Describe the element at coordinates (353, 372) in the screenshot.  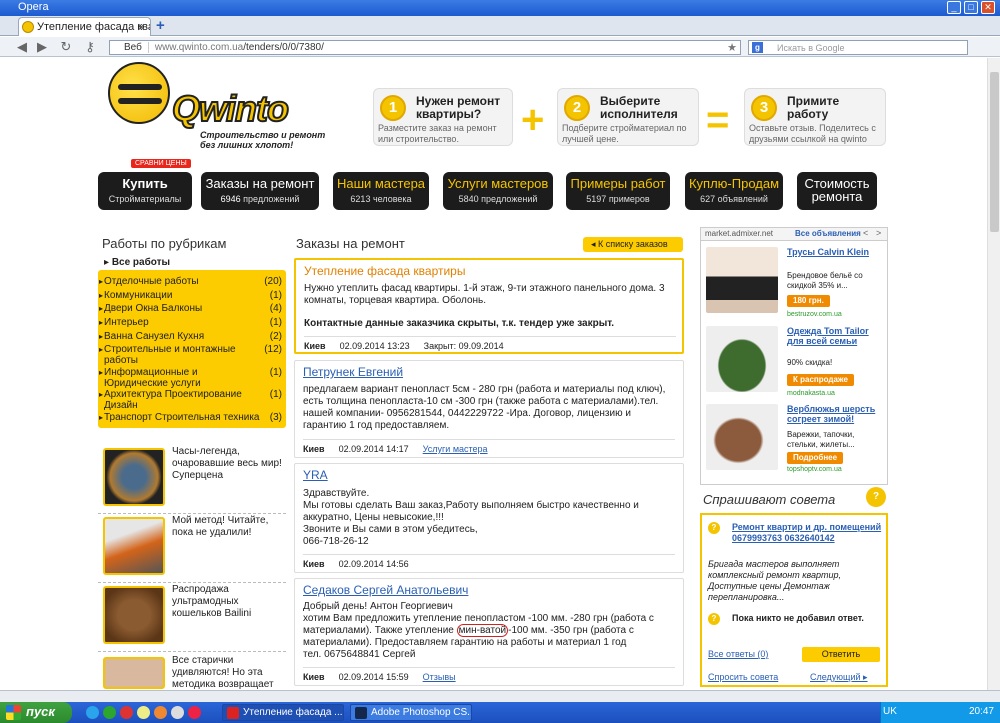
I see `master-name-link: Петрунек Евгений` at that location.